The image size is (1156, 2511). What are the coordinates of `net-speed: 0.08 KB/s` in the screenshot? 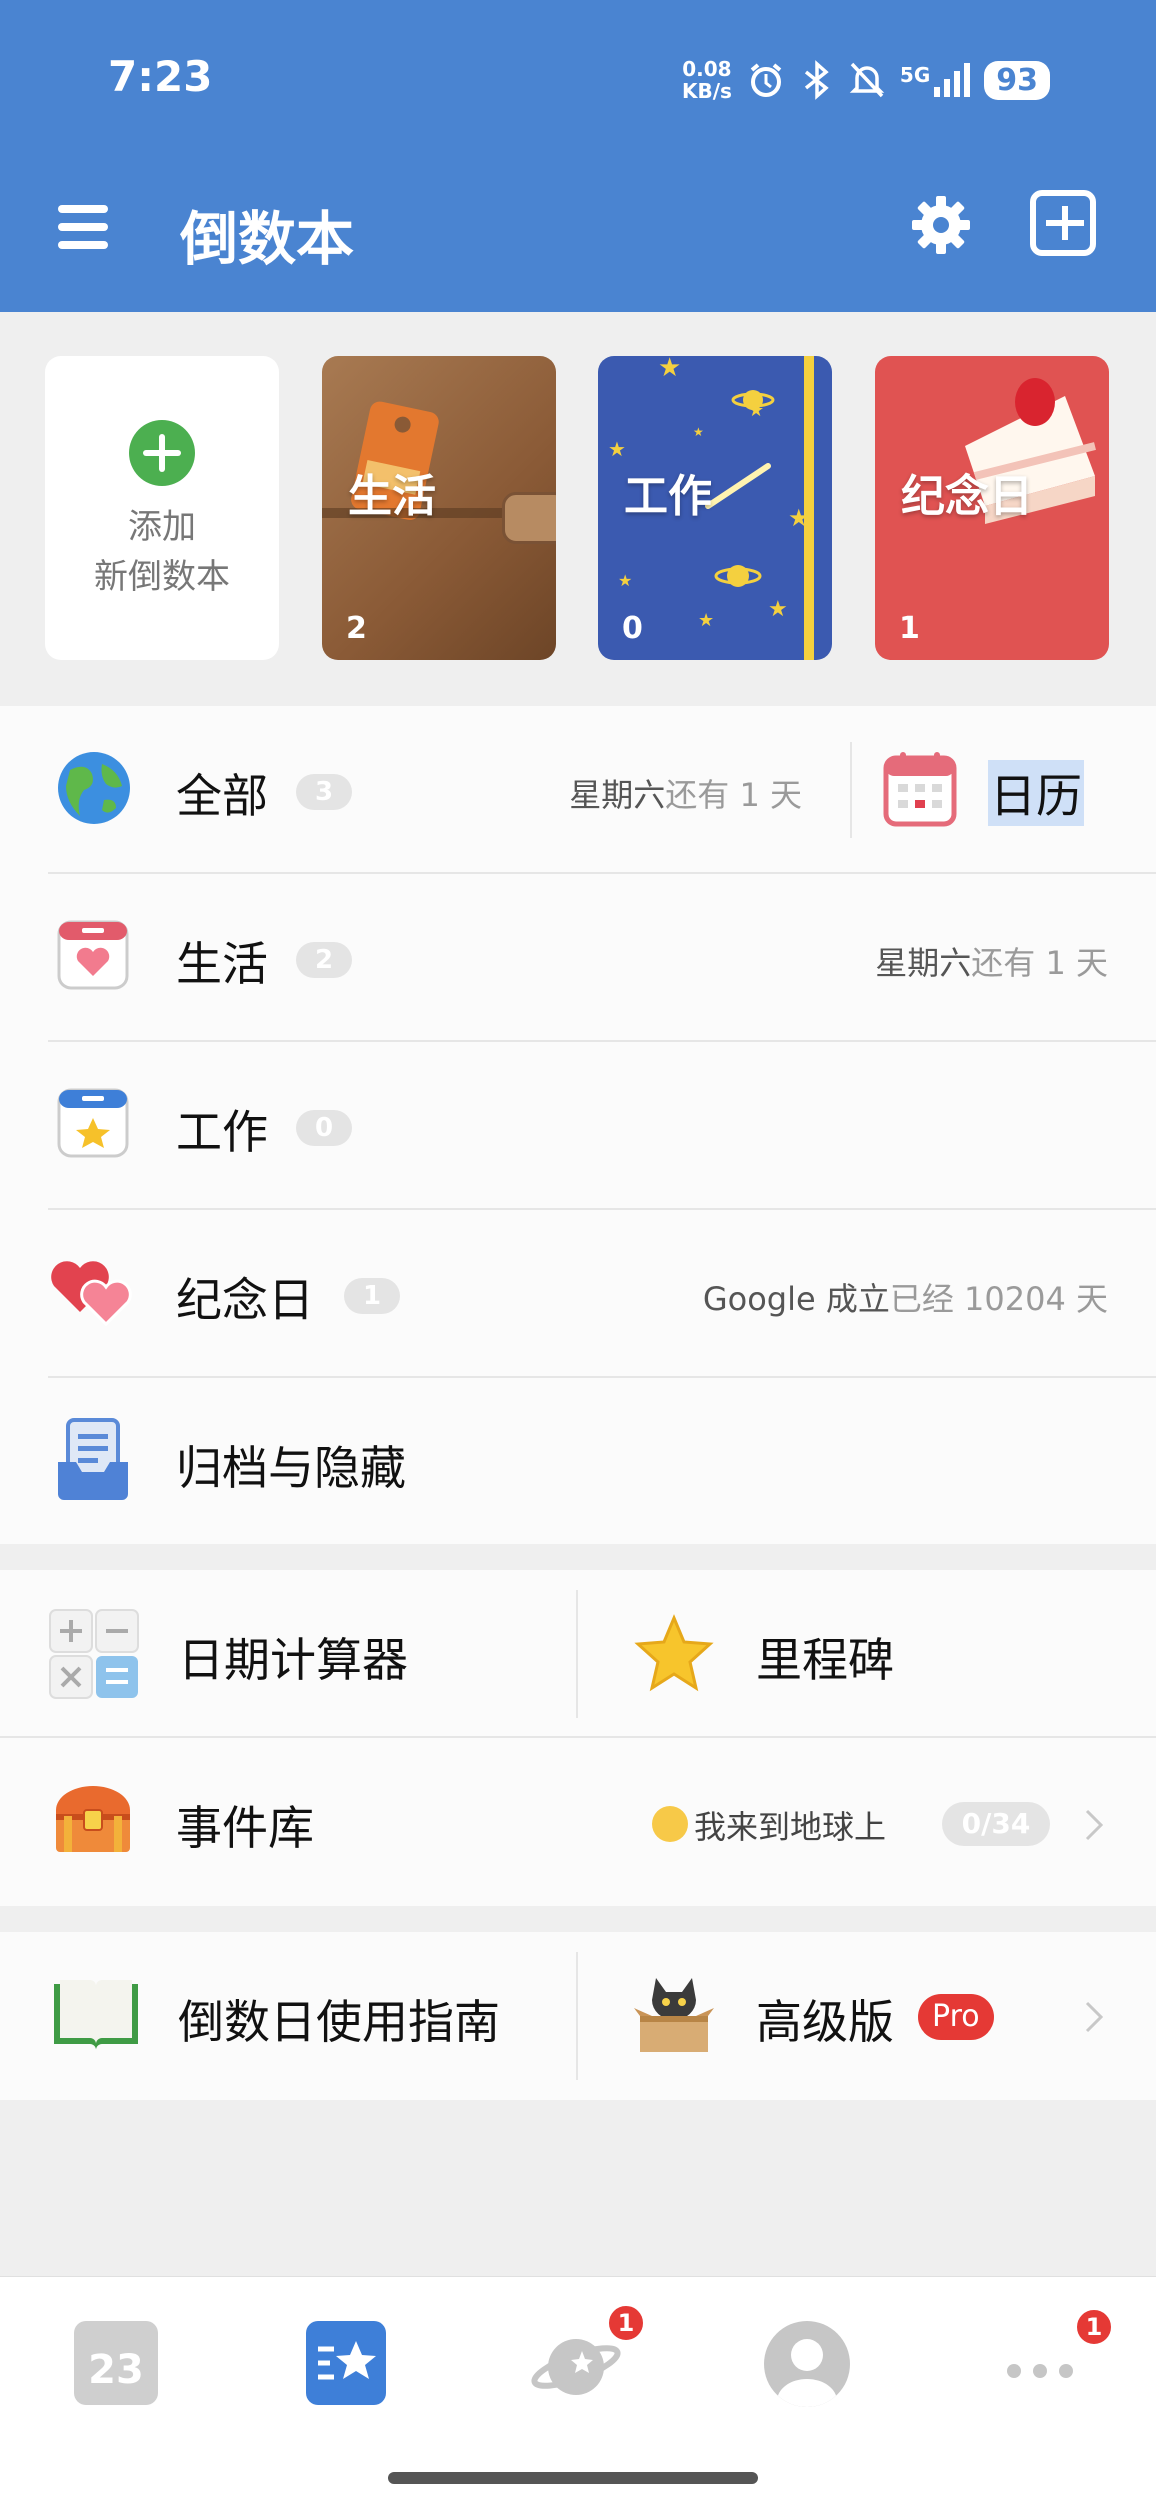 It's located at (707, 80).